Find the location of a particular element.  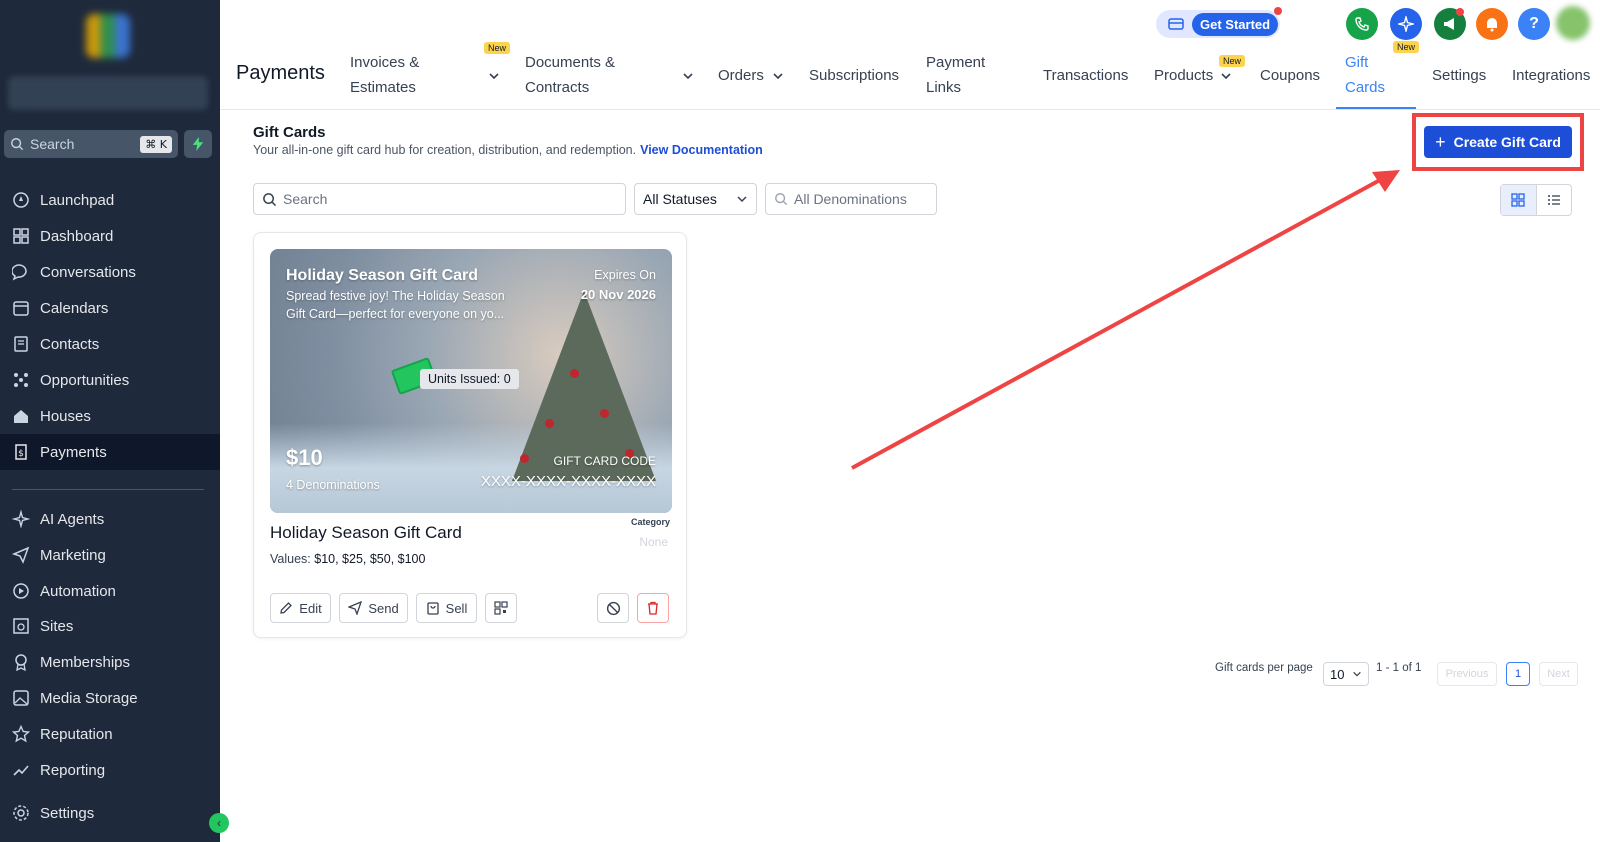

view-documentation-link: View Documentation is located at coordinates (701, 150).